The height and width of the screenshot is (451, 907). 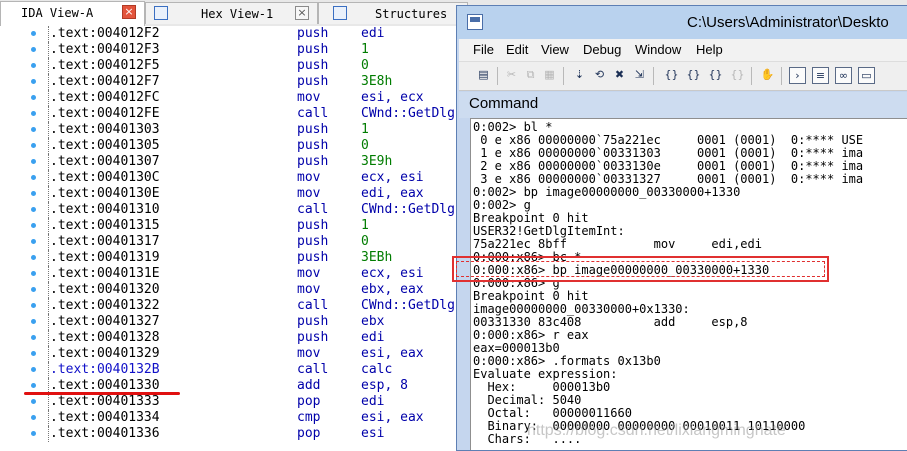 What do you see at coordinates (235, 98) in the screenshot?
I see `listing-row: .text:004012FC mov esi, ecx` at bounding box center [235, 98].